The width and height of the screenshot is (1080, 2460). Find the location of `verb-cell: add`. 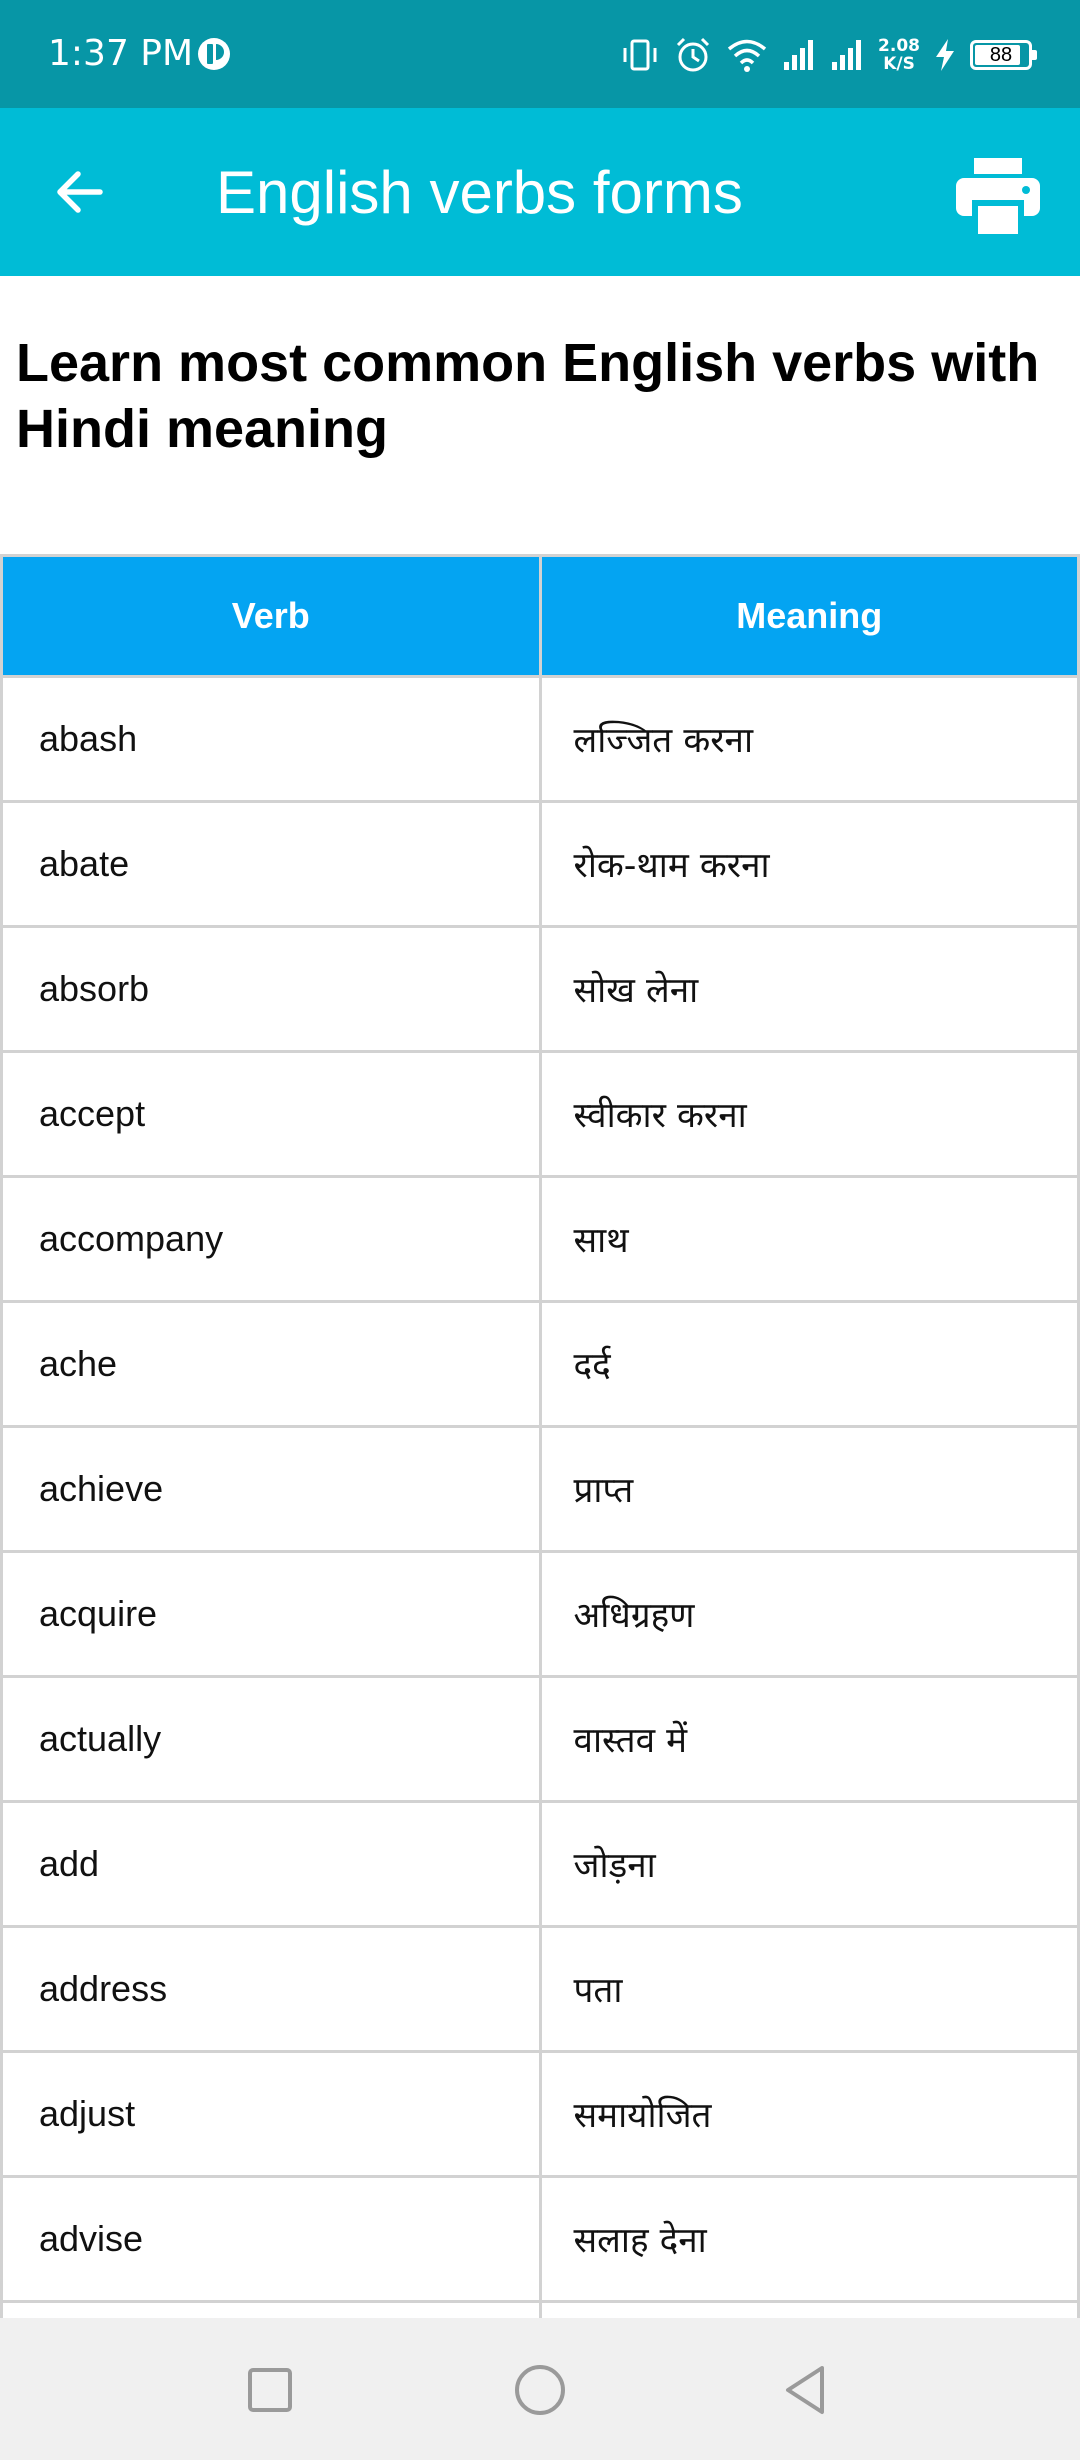

verb-cell: add is located at coordinates (271, 1864).